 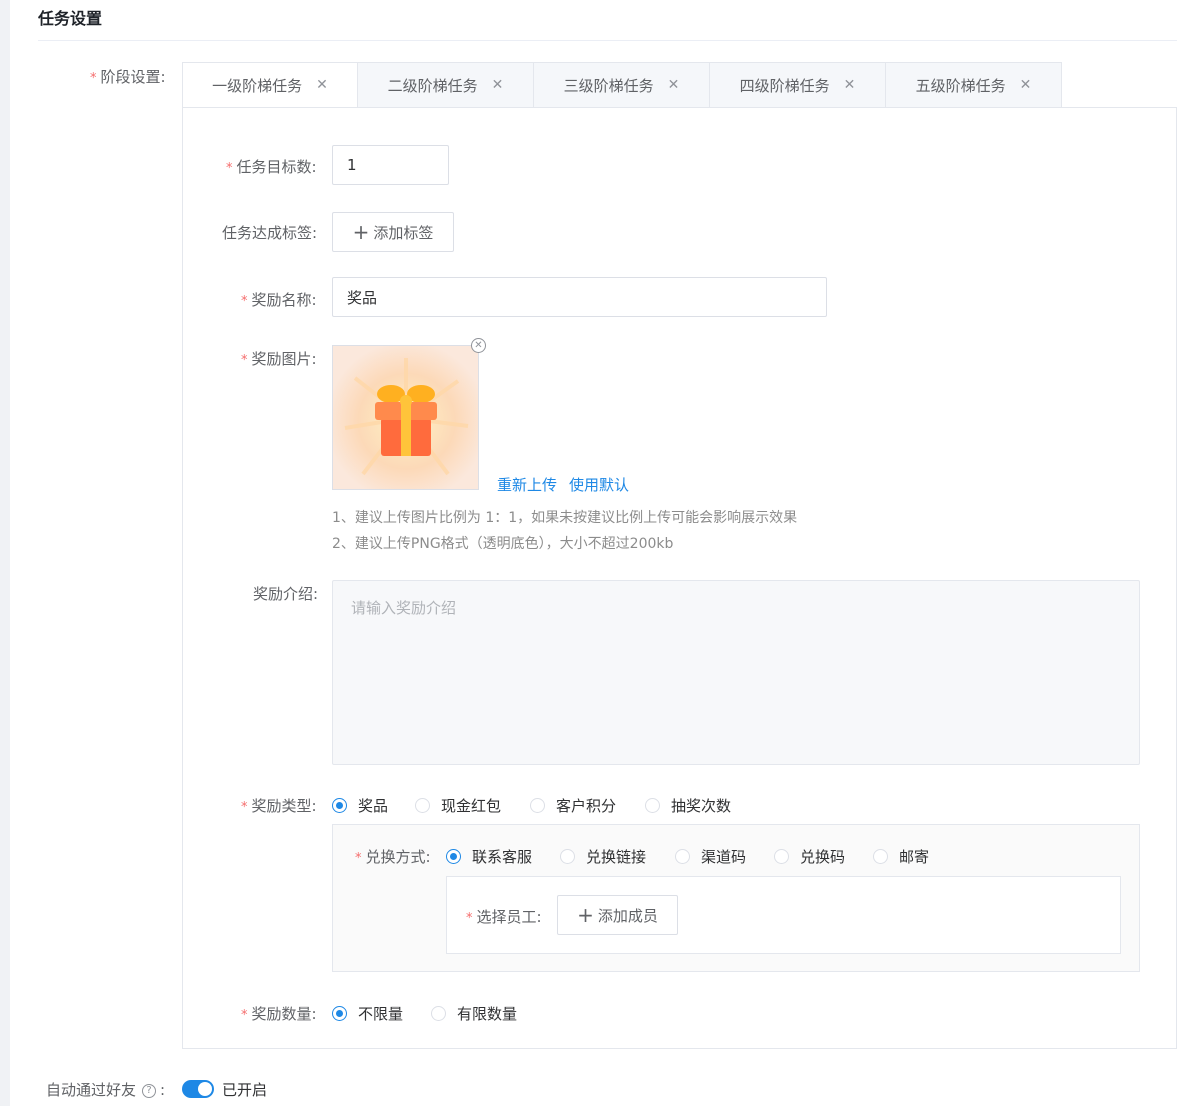 I want to click on radio-label: 有限数量, so click(x=487, y=1014).